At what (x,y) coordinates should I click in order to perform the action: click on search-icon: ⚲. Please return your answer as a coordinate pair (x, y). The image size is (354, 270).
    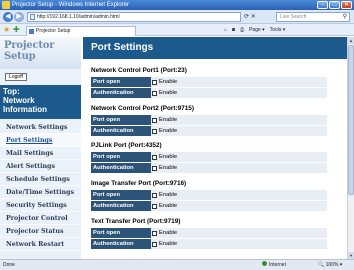
    Looking at the image, I should click on (345, 17).